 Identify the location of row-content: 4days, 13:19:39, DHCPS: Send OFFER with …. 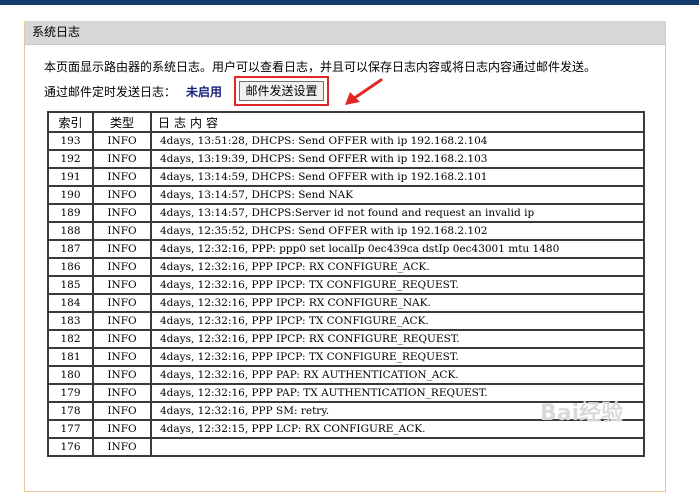
(397, 159).